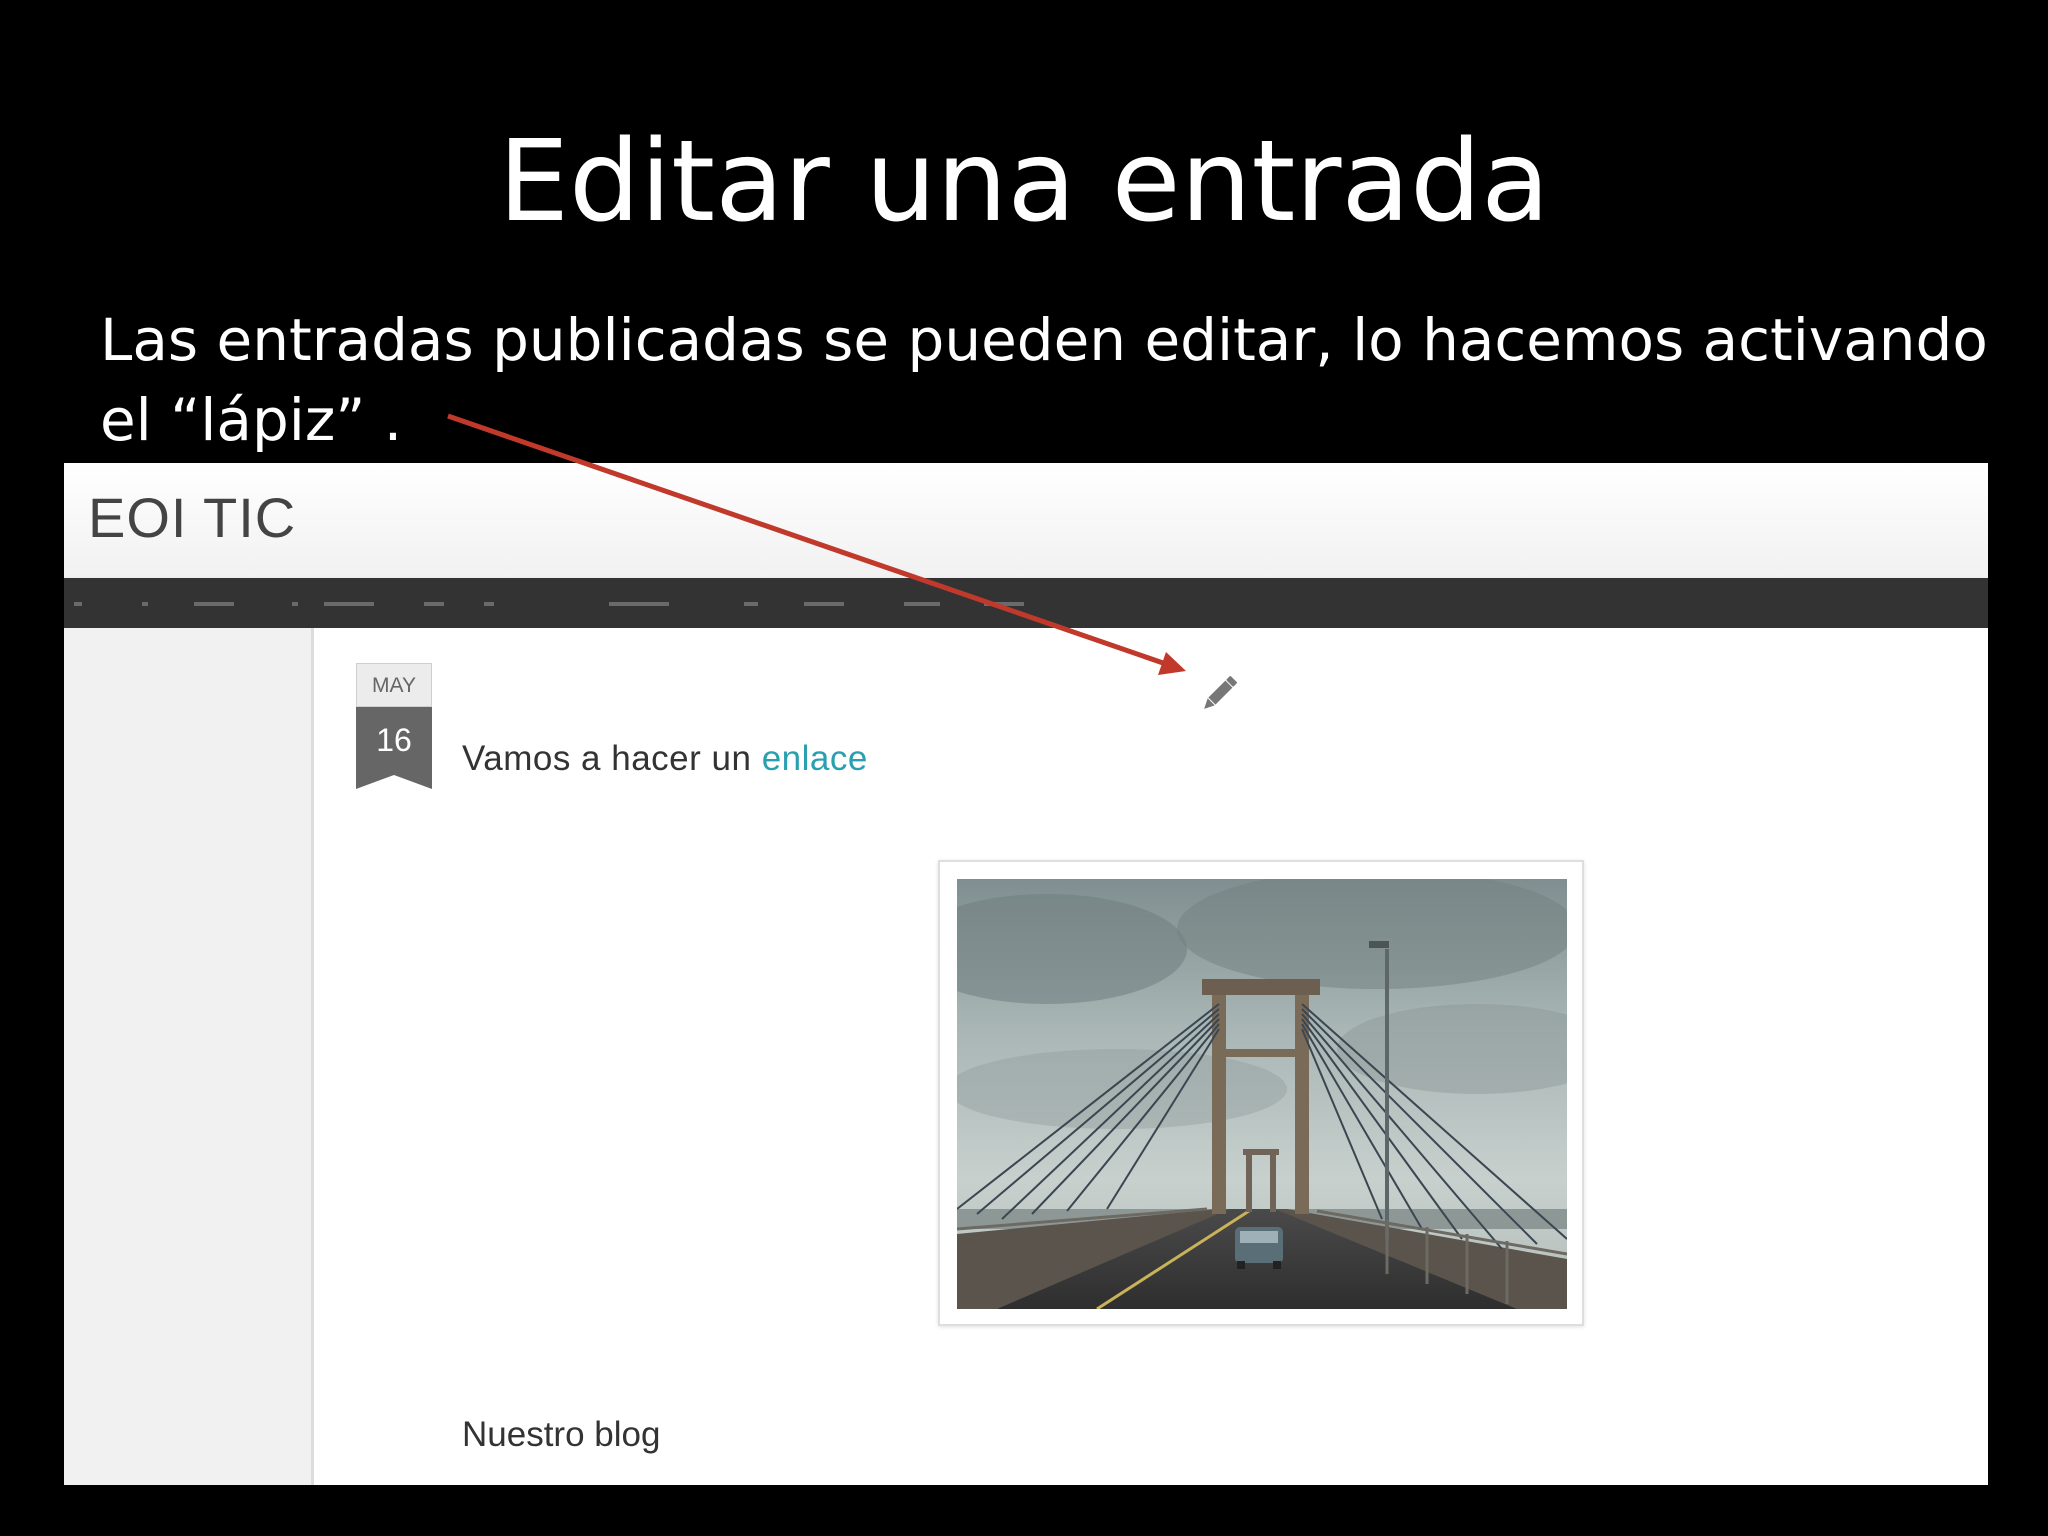 Image resolution: width=2048 pixels, height=1536 pixels. Describe the element at coordinates (189, 1056) in the screenshot. I see `left-sidebar` at that location.